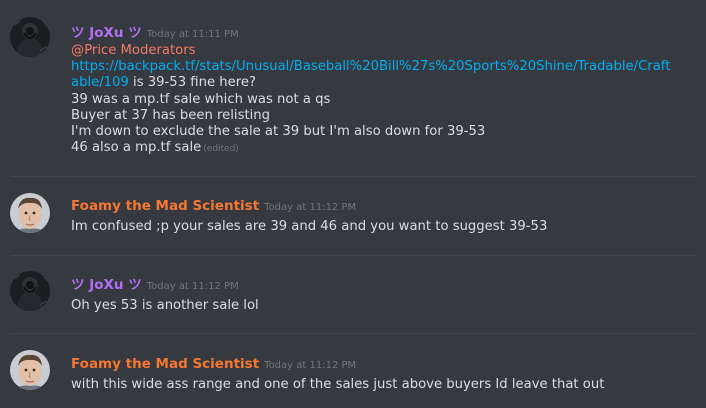  What do you see at coordinates (136, 148) in the screenshot?
I see `message-line: 46 also a mp.tf sale` at bounding box center [136, 148].